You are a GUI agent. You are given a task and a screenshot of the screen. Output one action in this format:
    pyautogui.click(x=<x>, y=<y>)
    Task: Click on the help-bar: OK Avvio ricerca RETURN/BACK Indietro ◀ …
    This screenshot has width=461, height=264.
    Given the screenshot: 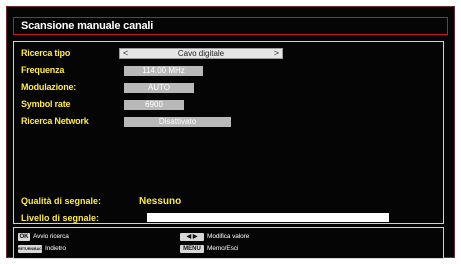 What is the action you would take?
    pyautogui.click(x=228, y=243)
    